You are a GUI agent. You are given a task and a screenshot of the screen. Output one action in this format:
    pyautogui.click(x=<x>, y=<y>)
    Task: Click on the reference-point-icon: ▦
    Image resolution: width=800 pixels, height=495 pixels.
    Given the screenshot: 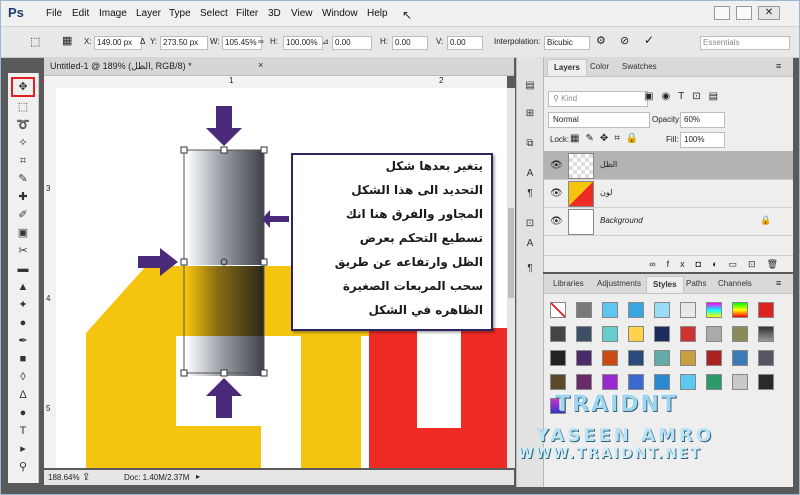 What is the action you would take?
    pyautogui.click(x=67, y=40)
    